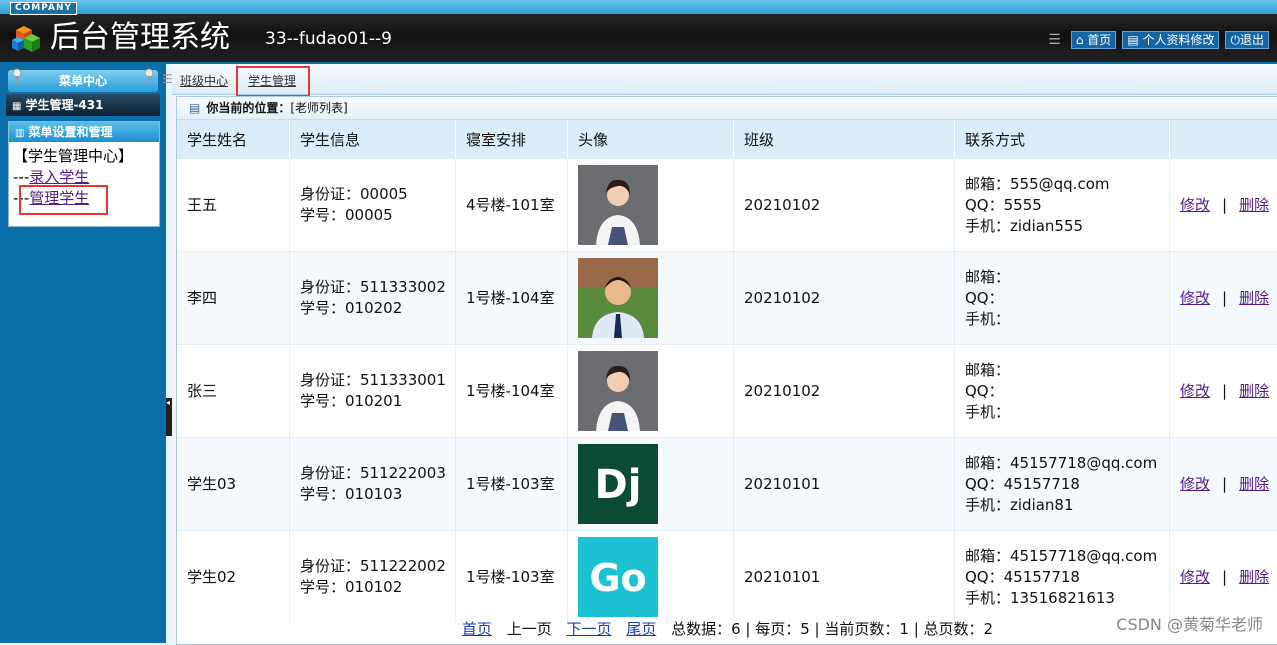 Image resolution: width=1277 pixels, height=645 pixels. I want to click on woman-portrait-icon, so click(618, 391).